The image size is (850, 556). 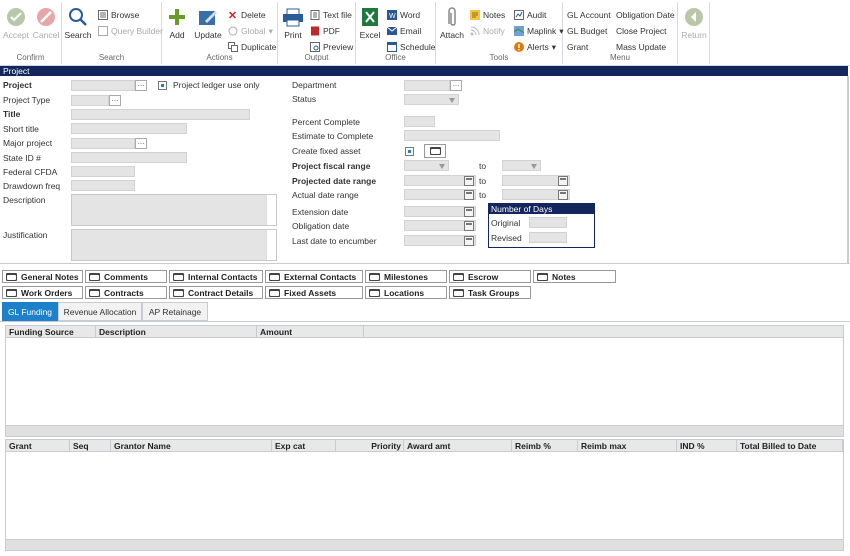 I want to click on preview-button: Preview, so click(x=331, y=47).